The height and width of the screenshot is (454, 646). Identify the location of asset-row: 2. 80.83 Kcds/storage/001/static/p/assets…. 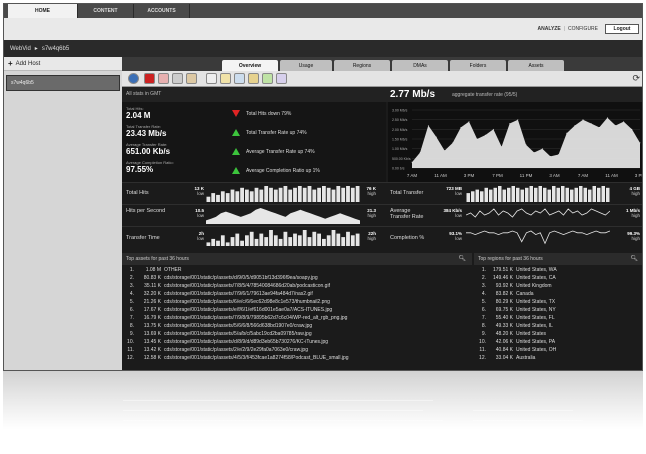
(297, 279).